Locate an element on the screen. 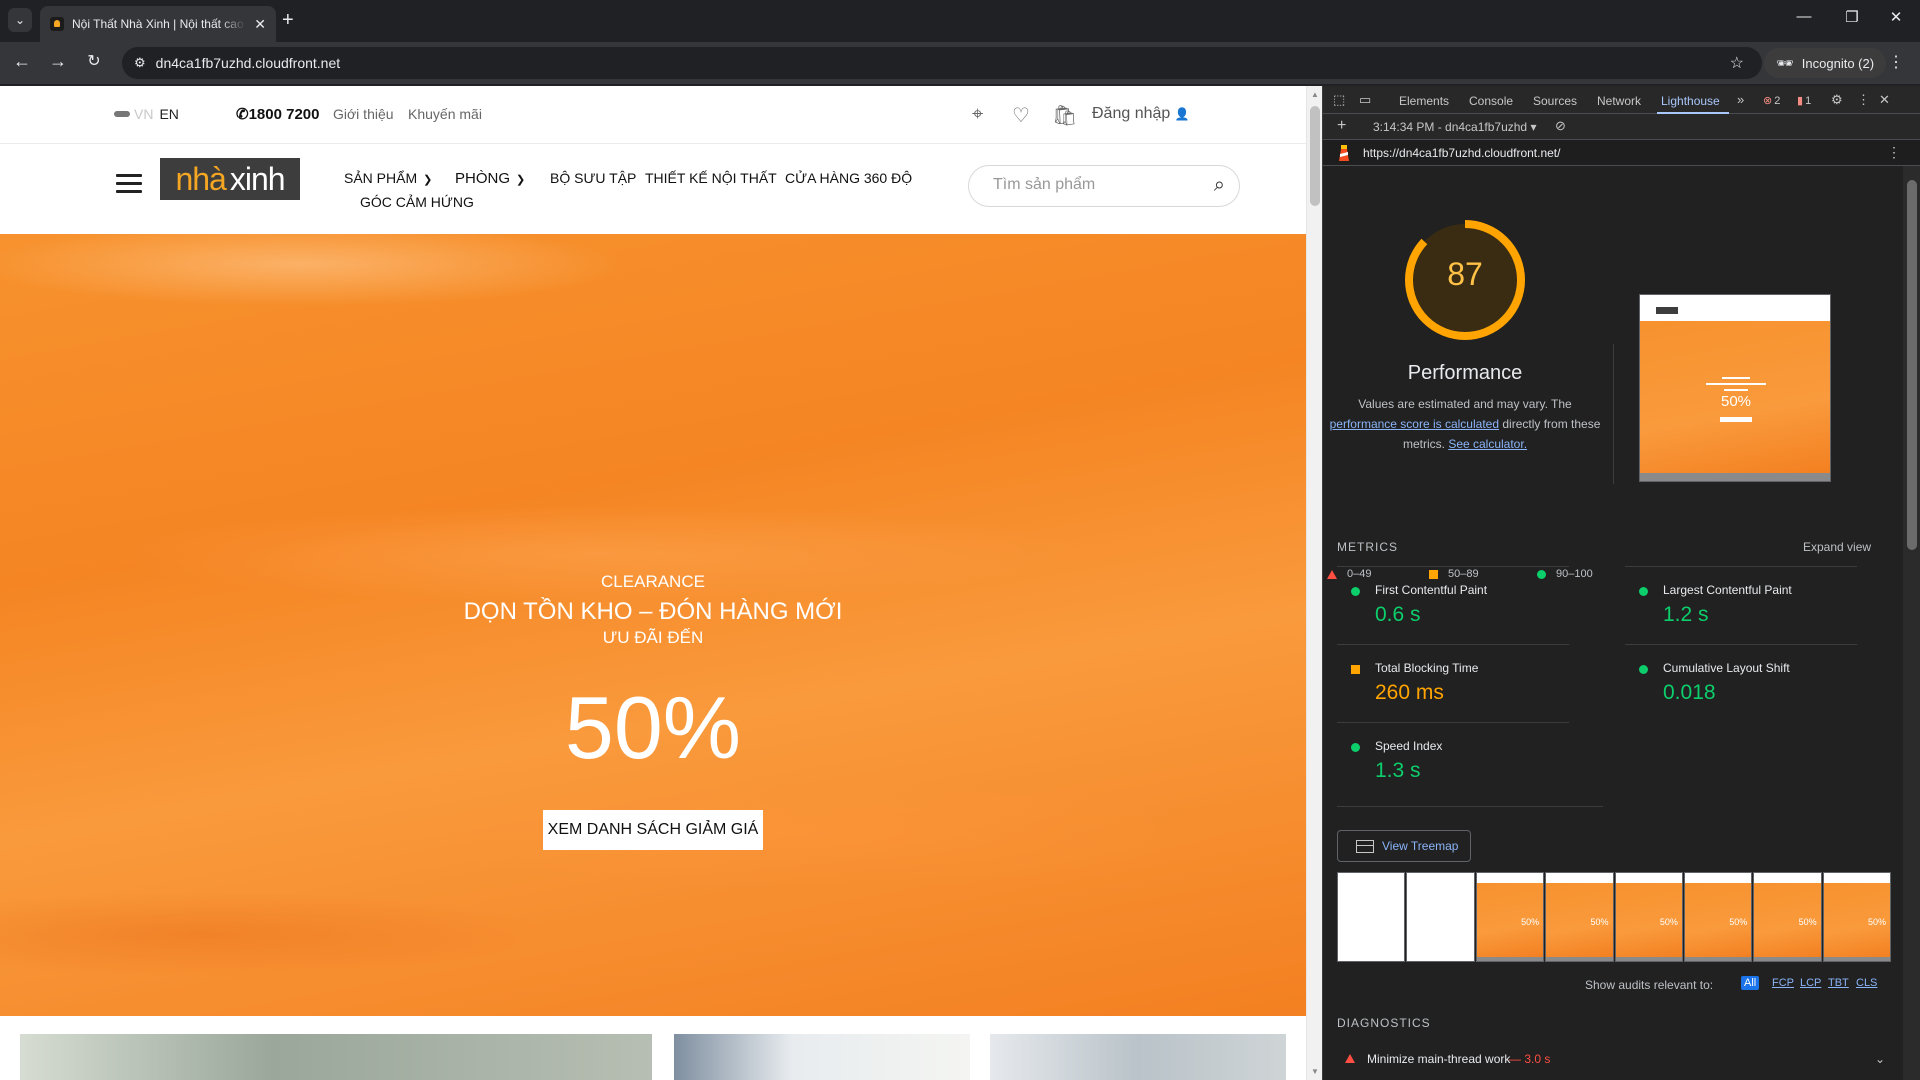  language-switcher: VN EN is located at coordinates (146, 114).